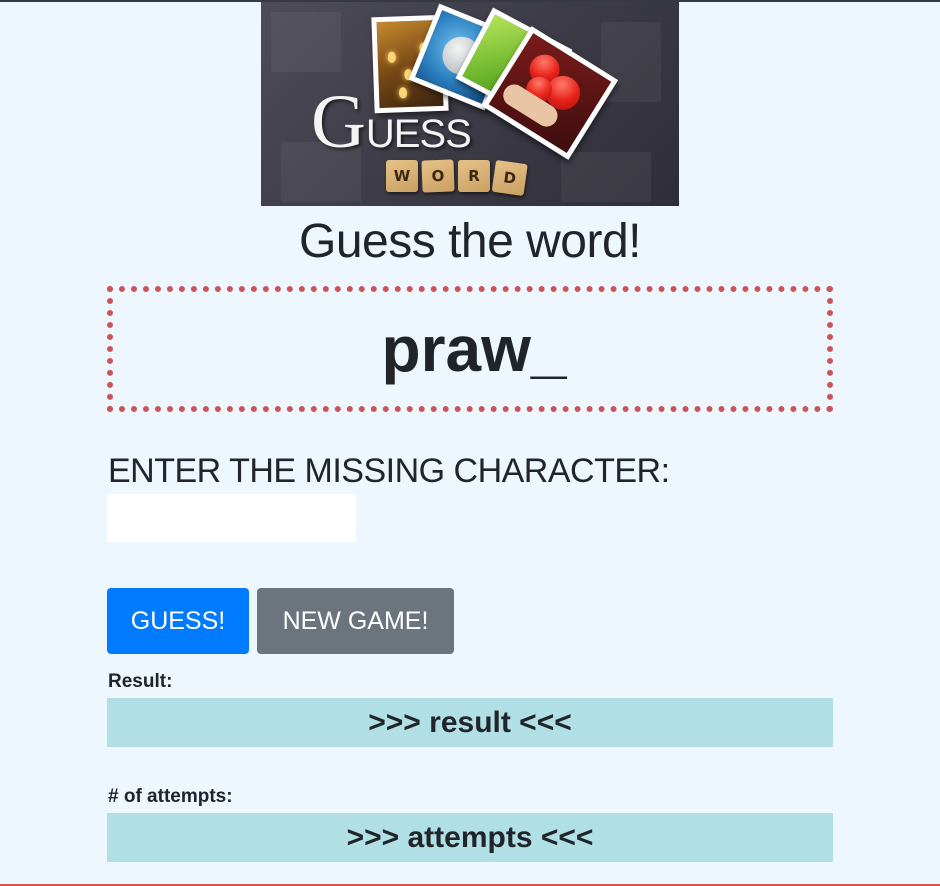 The image size is (940, 886). I want to click on puzzle-word-box: praw_, so click(470, 349).